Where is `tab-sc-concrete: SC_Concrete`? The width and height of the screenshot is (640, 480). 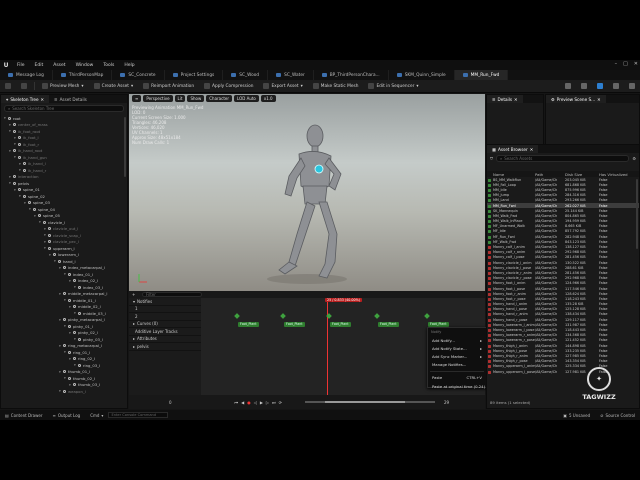
tab-sc-concrete: SC_Concrete is located at coordinates (138, 75).